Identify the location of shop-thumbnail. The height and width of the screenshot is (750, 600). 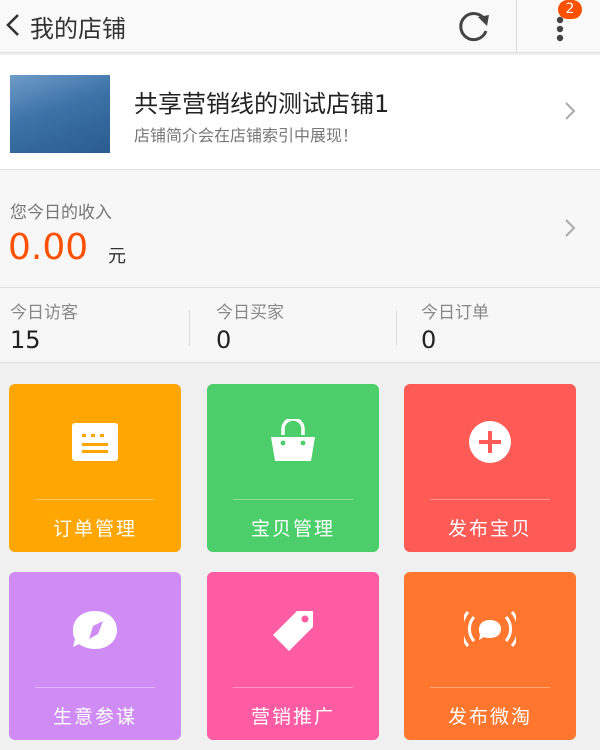
(60, 114).